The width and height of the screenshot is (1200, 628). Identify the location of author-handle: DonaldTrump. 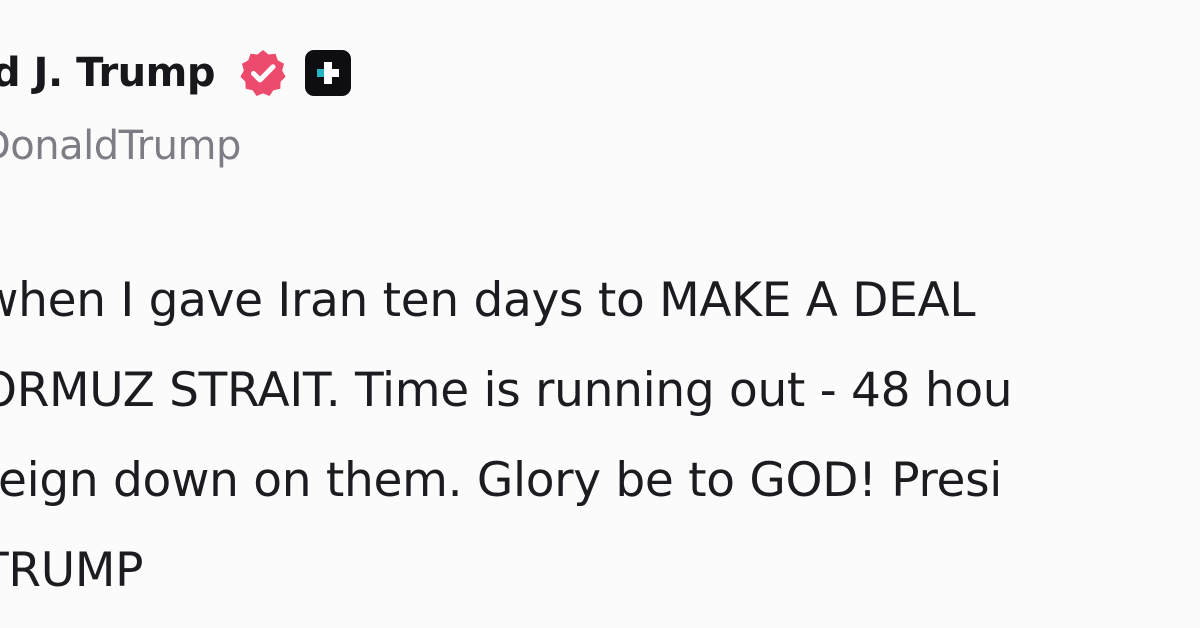
(120, 146).